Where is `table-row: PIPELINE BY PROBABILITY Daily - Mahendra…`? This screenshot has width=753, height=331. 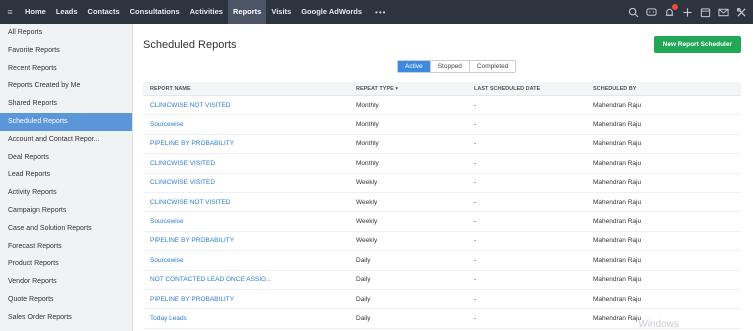 table-row: PIPELINE BY PROBABILITY Daily - Mahendra… is located at coordinates (442, 300).